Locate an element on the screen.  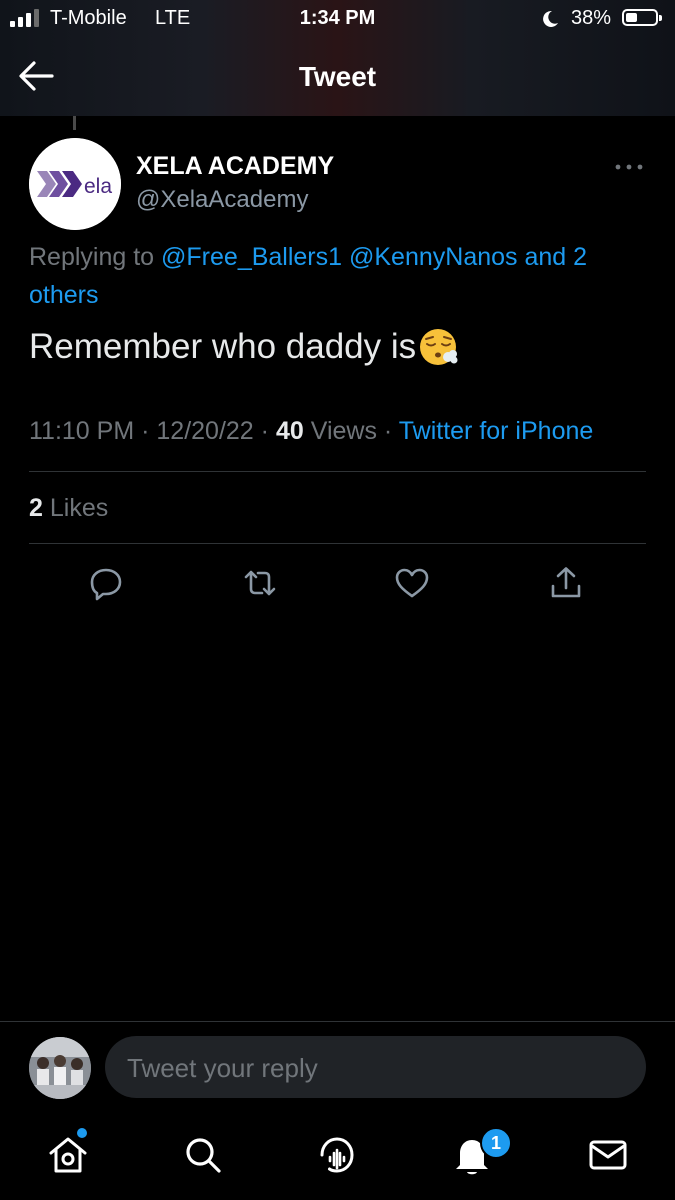
replying-prefix: Replying to is located at coordinates (92, 257).